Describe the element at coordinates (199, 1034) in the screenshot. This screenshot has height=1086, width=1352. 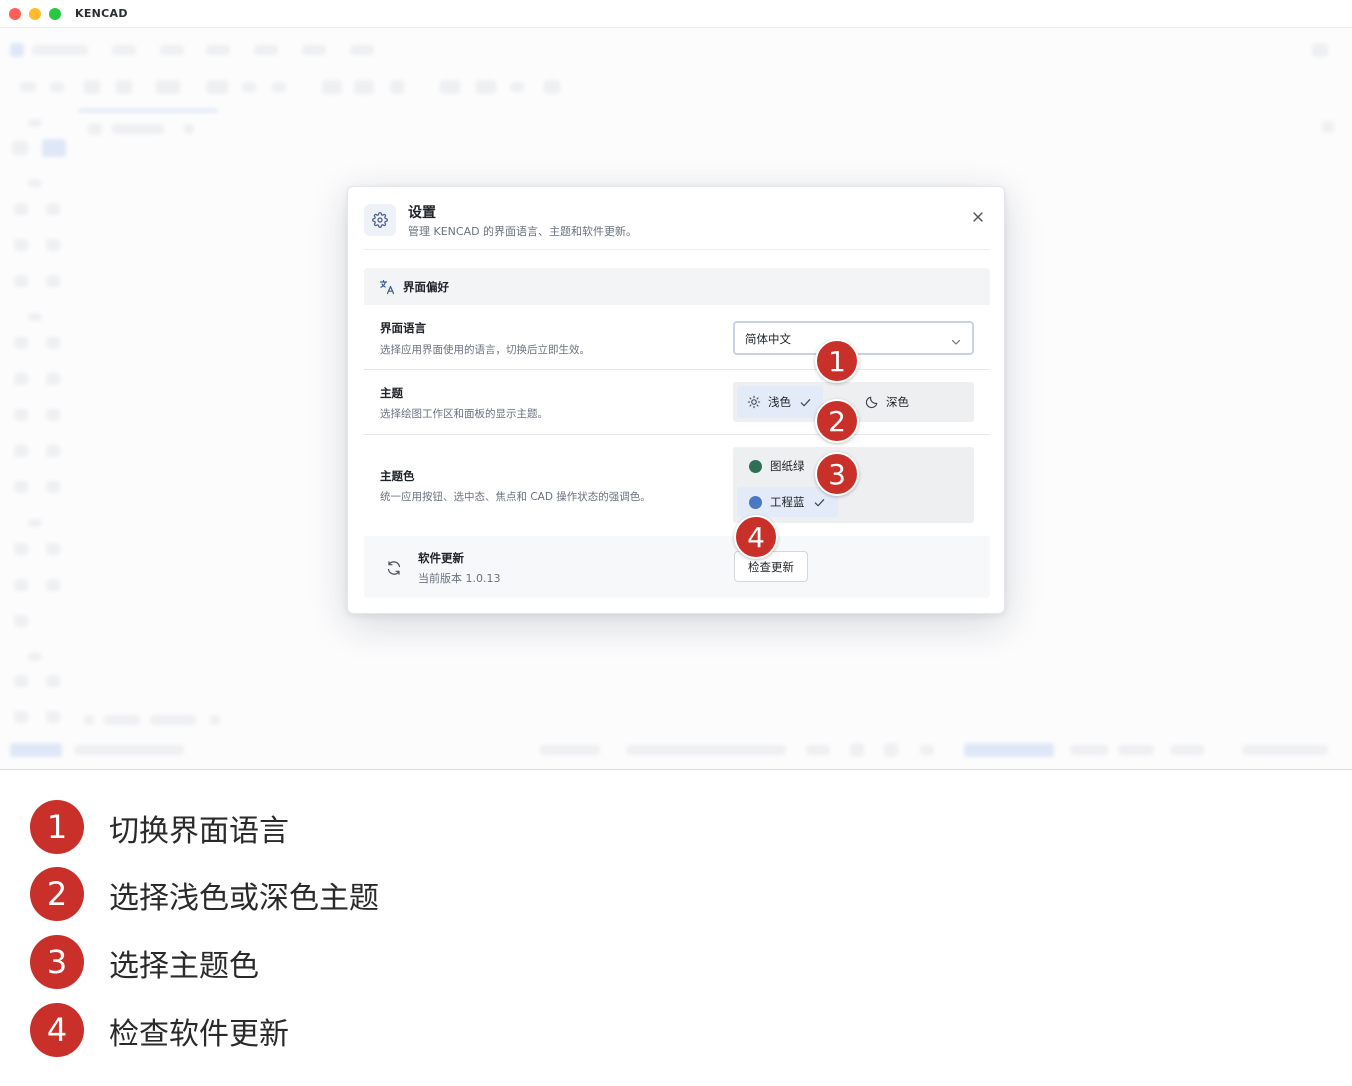
I see `legend-text: 检查软件更新` at that location.